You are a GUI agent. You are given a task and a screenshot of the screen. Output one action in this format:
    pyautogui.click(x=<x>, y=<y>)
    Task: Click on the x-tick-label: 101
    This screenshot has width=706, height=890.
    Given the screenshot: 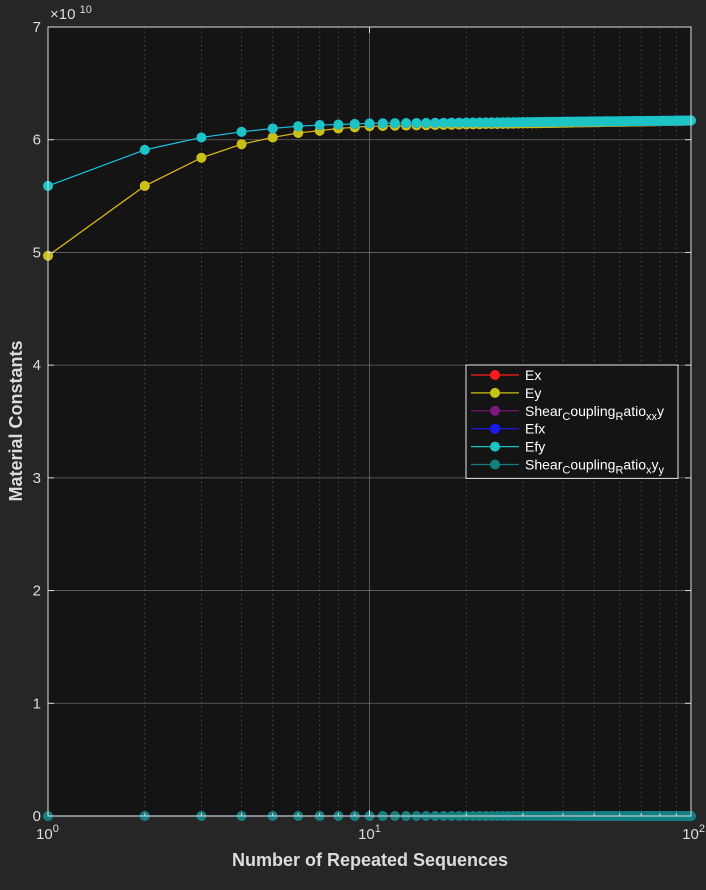 What is the action you would take?
    pyautogui.click(x=369, y=833)
    